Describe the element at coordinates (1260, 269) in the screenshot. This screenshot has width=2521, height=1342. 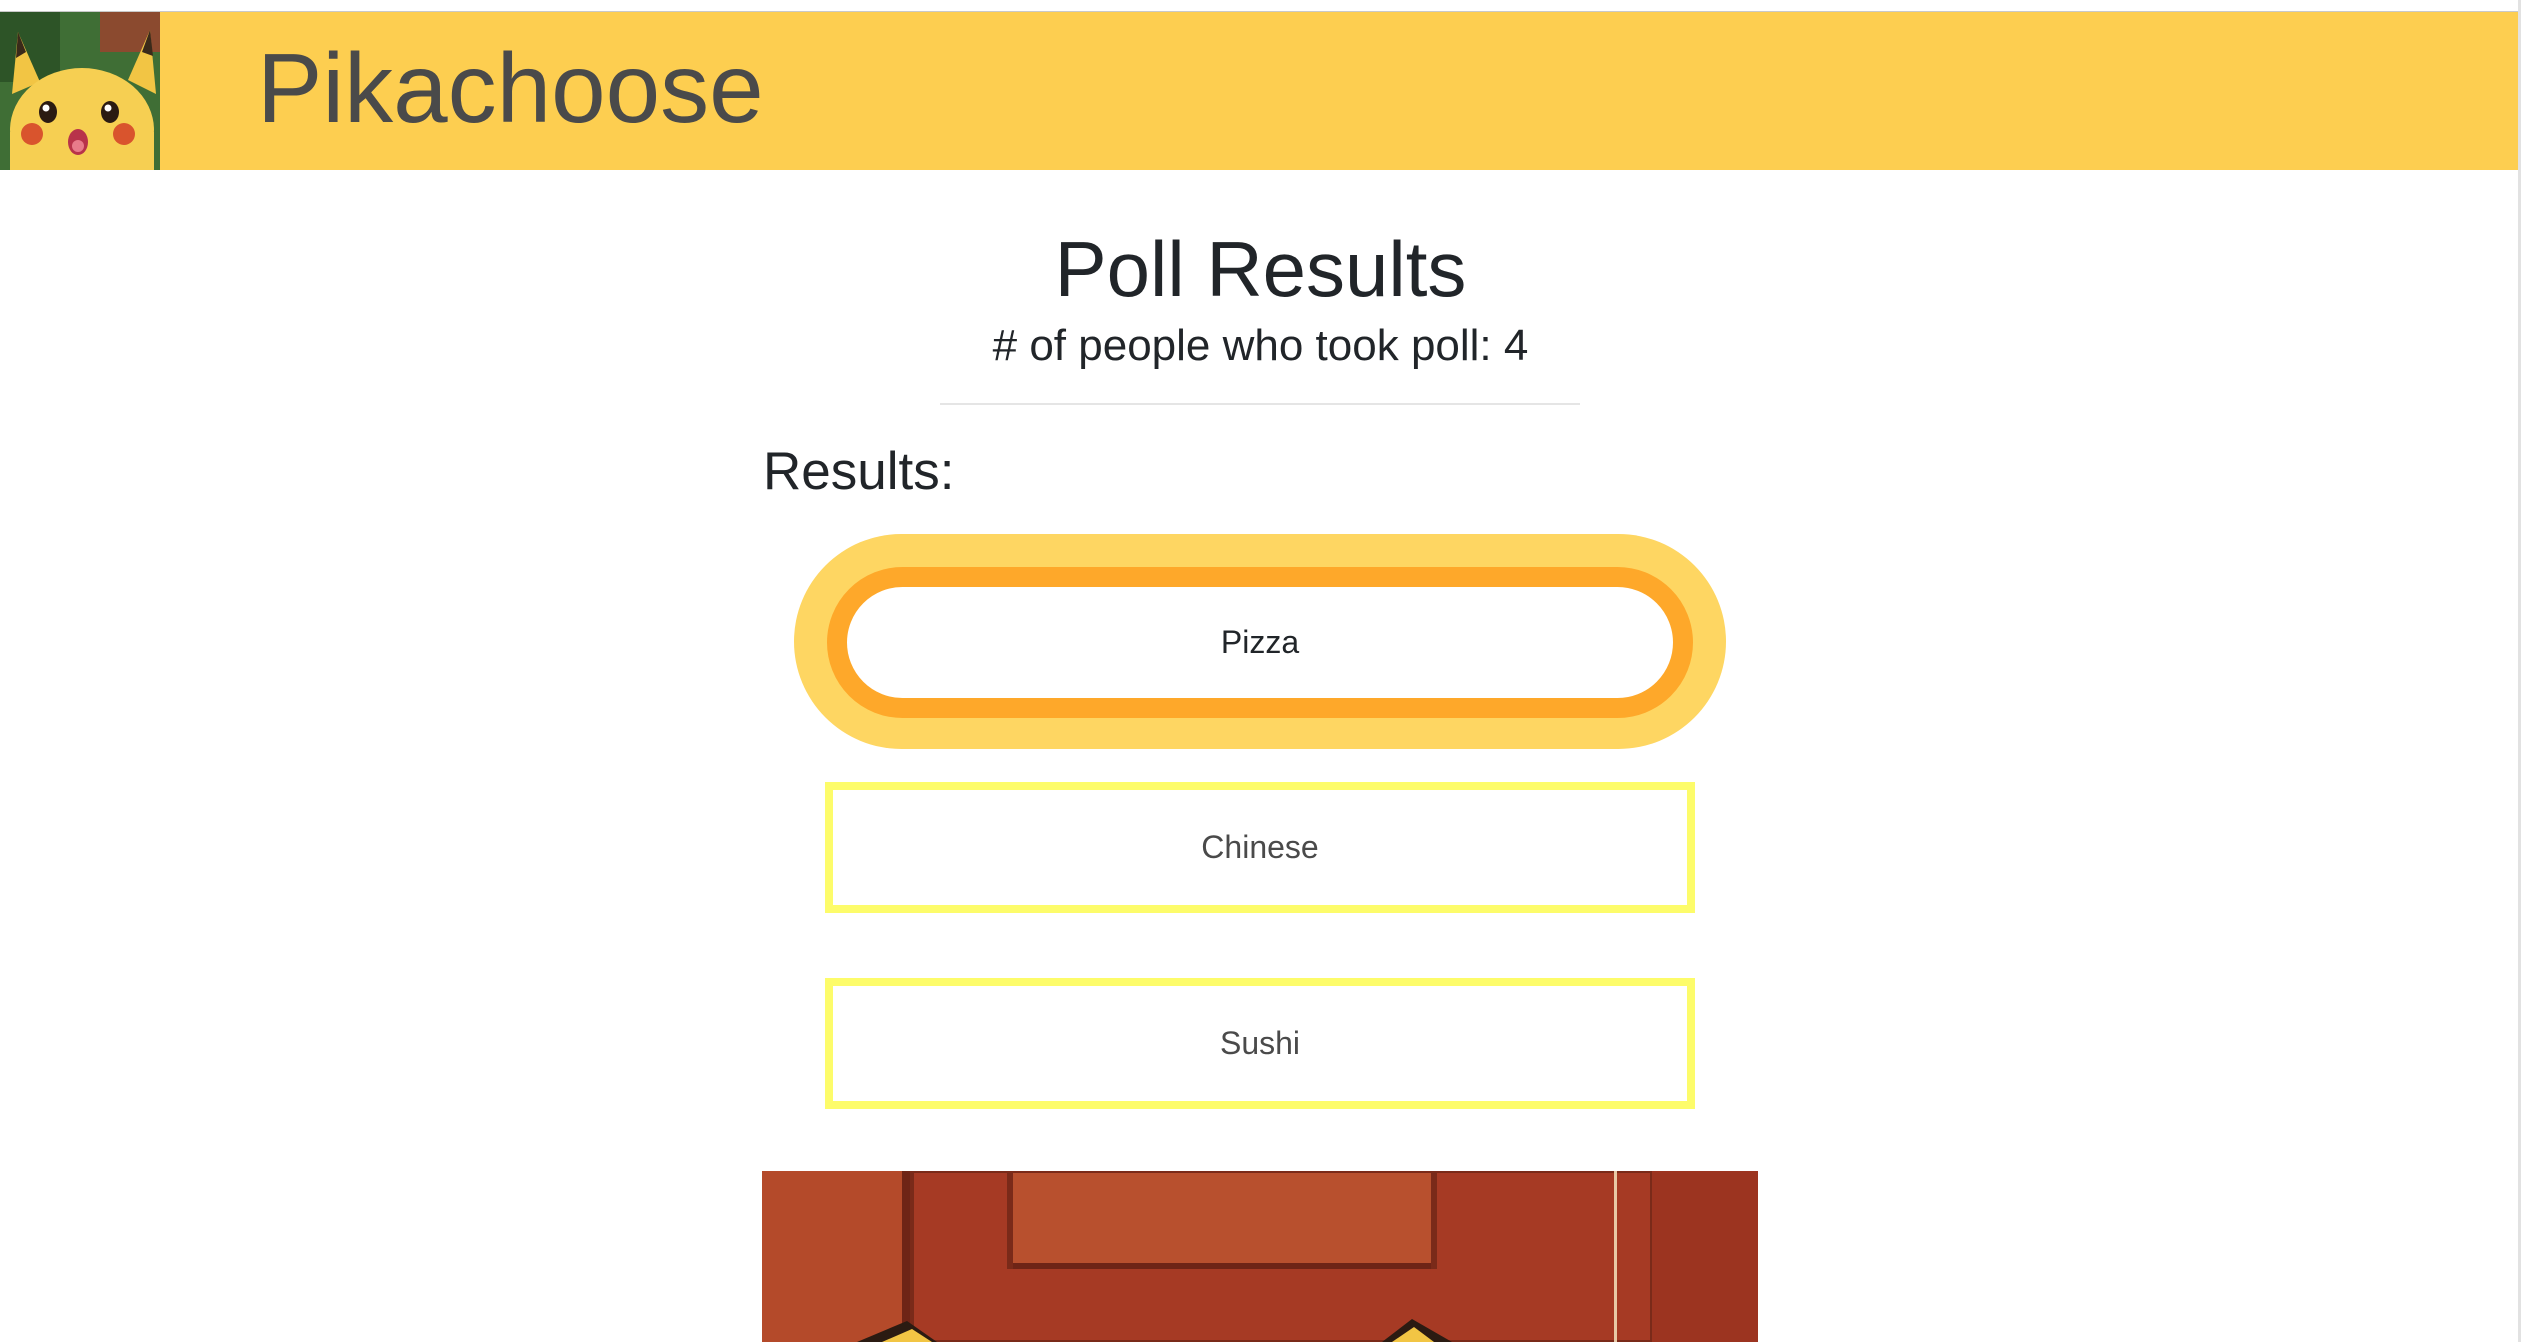
I see `page-title: Poll Results` at that location.